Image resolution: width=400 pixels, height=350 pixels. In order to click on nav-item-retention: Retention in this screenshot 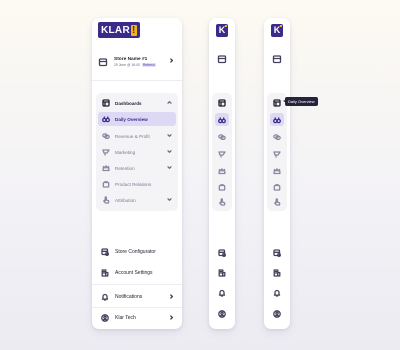, I will do `click(137, 168)`.